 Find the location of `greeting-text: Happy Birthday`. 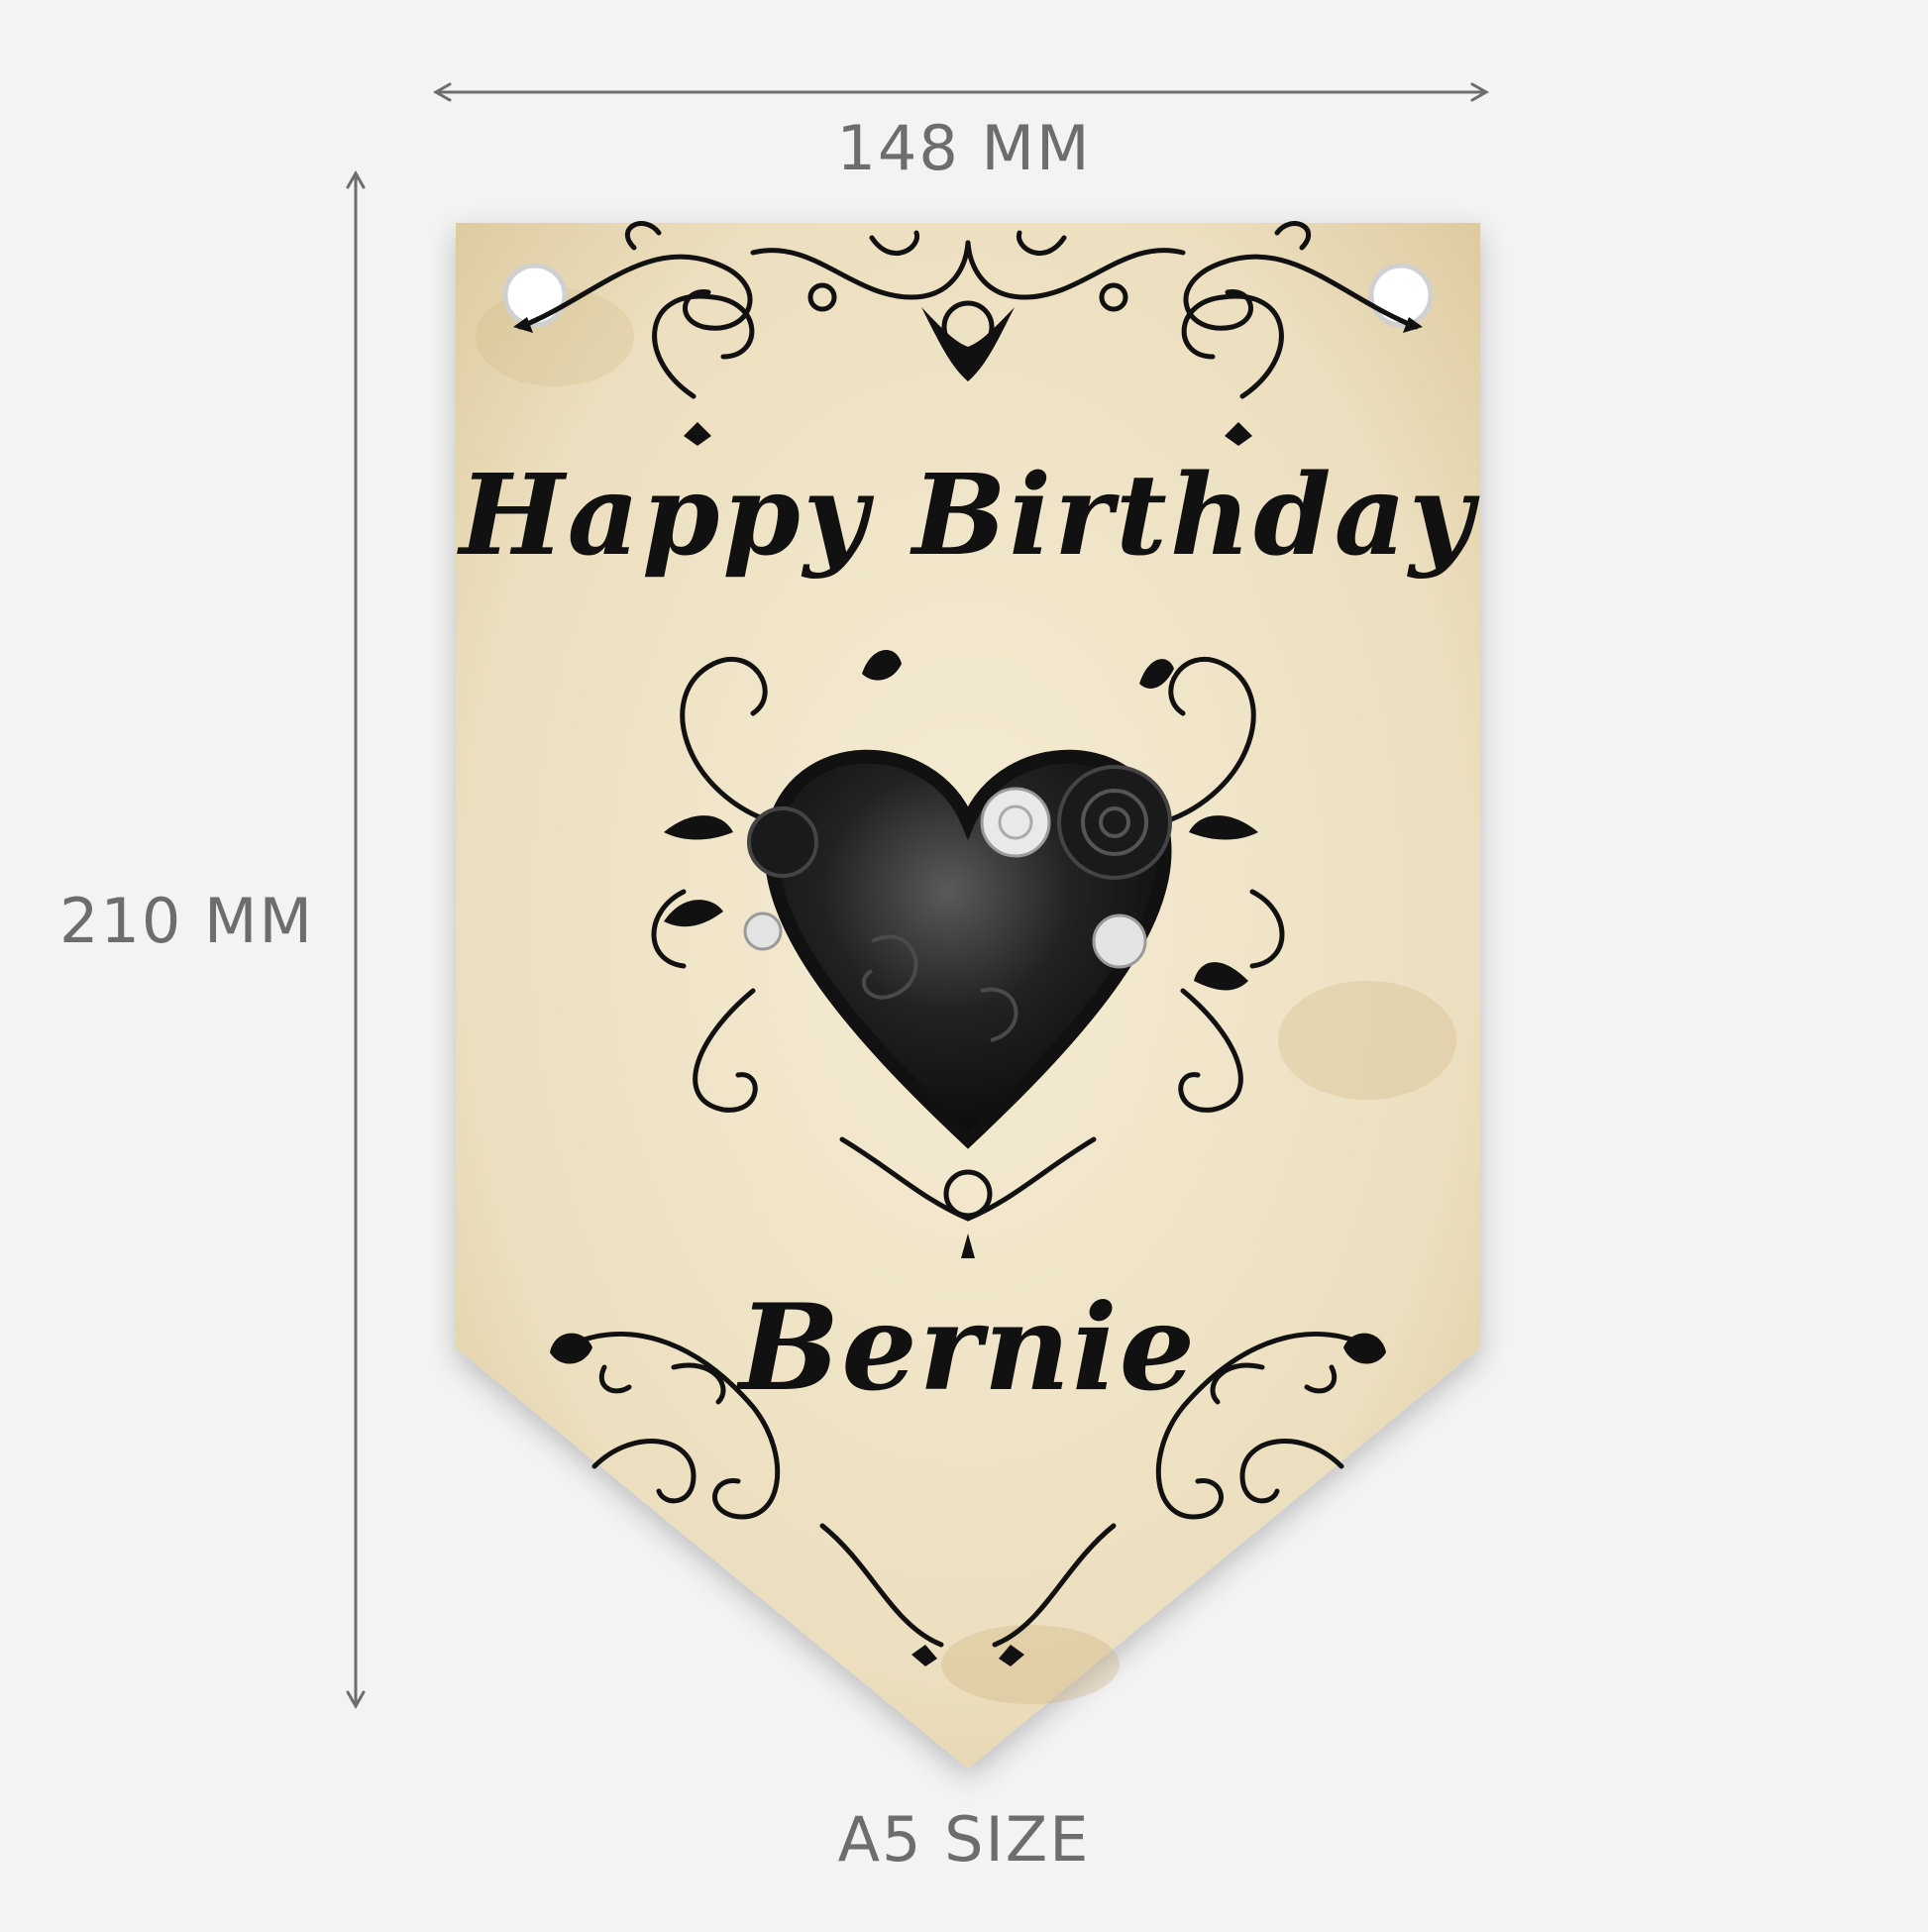

greeting-text: Happy Birthday is located at coordinates (968, 516).